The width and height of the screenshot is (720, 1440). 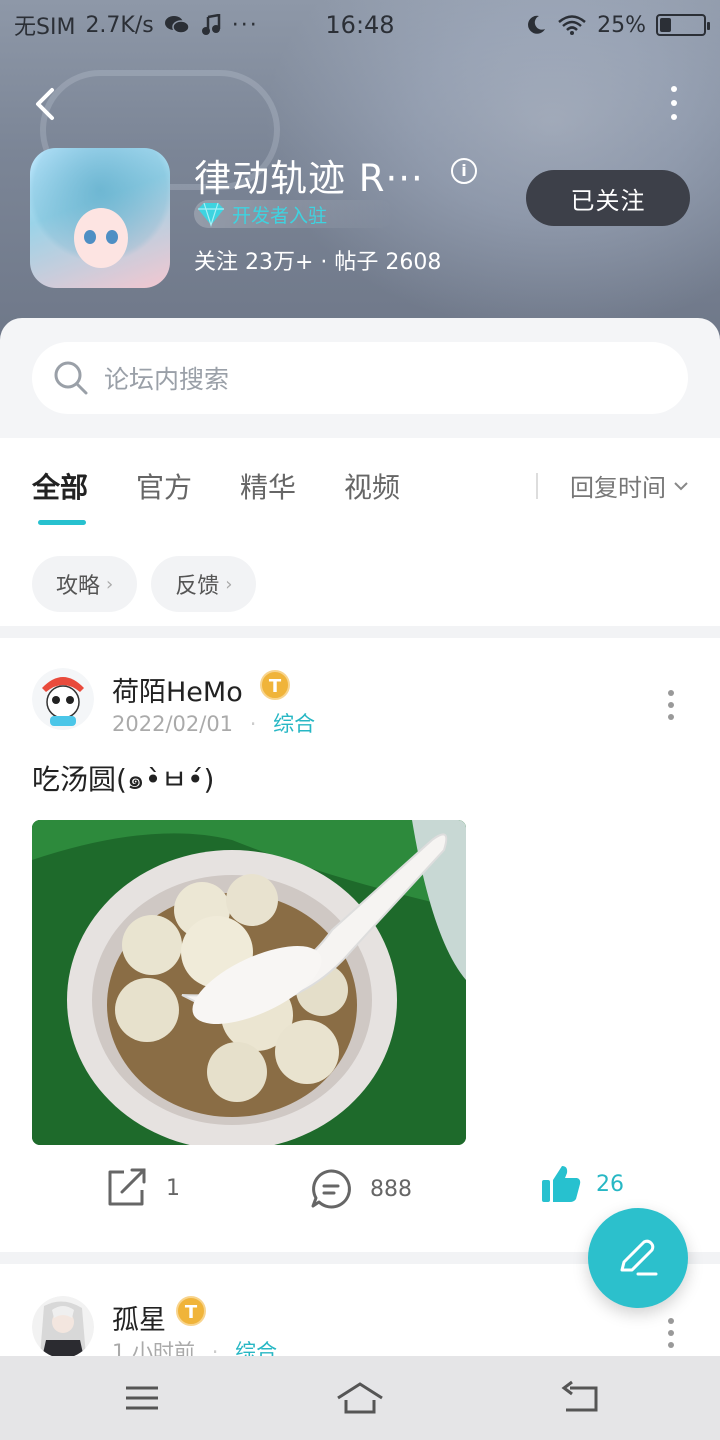 I want to click on chevron-down-icon, so click(x=681, y=485).